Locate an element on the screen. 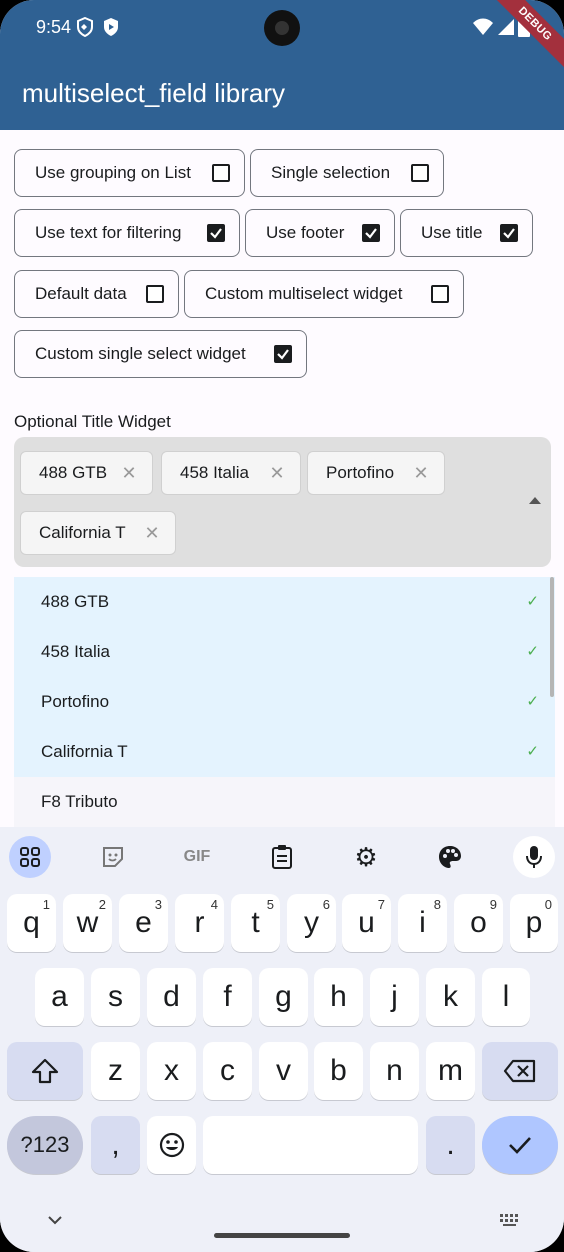 This screenshot has height=1252, width=564. key-s: s is located at coordinates (115, 997).